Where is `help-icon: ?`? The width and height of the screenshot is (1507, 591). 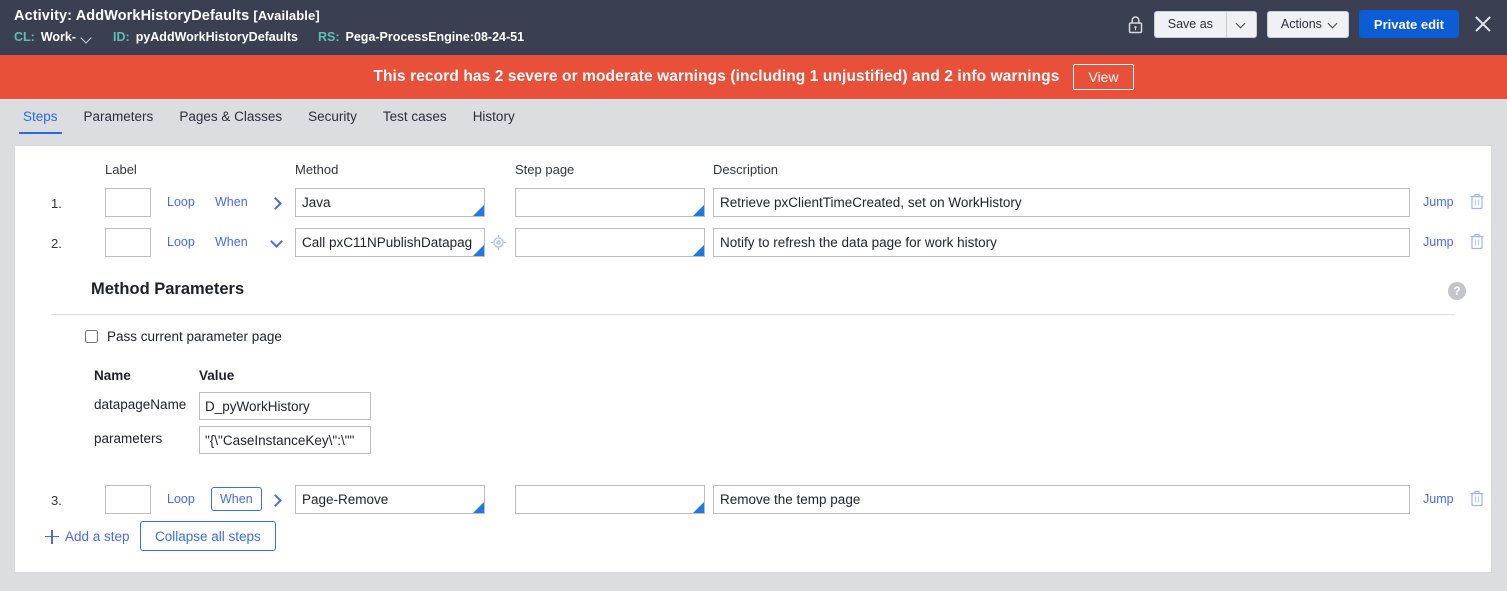 help-icon: ? is located at coordinates (1457, 291).